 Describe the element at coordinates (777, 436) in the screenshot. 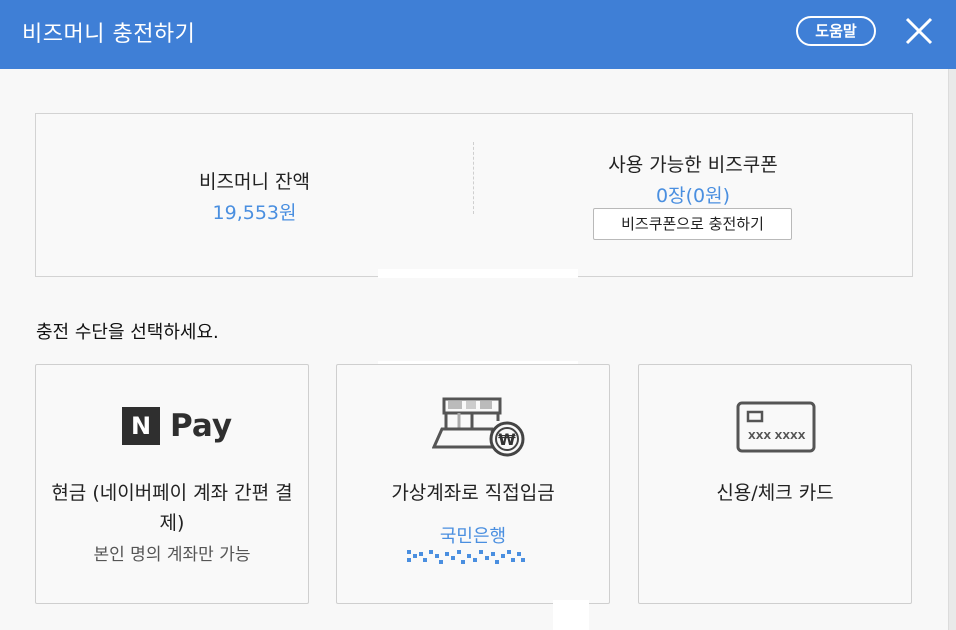

I see `card-number-text: XXX XXXX` at that location.